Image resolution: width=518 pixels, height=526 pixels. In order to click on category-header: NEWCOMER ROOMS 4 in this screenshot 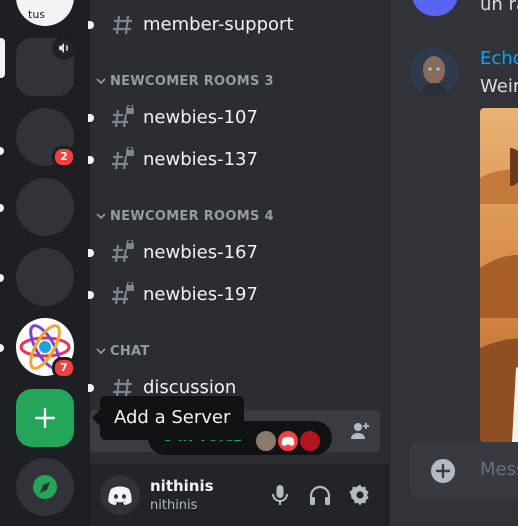, I will do `click(240, 218)`.